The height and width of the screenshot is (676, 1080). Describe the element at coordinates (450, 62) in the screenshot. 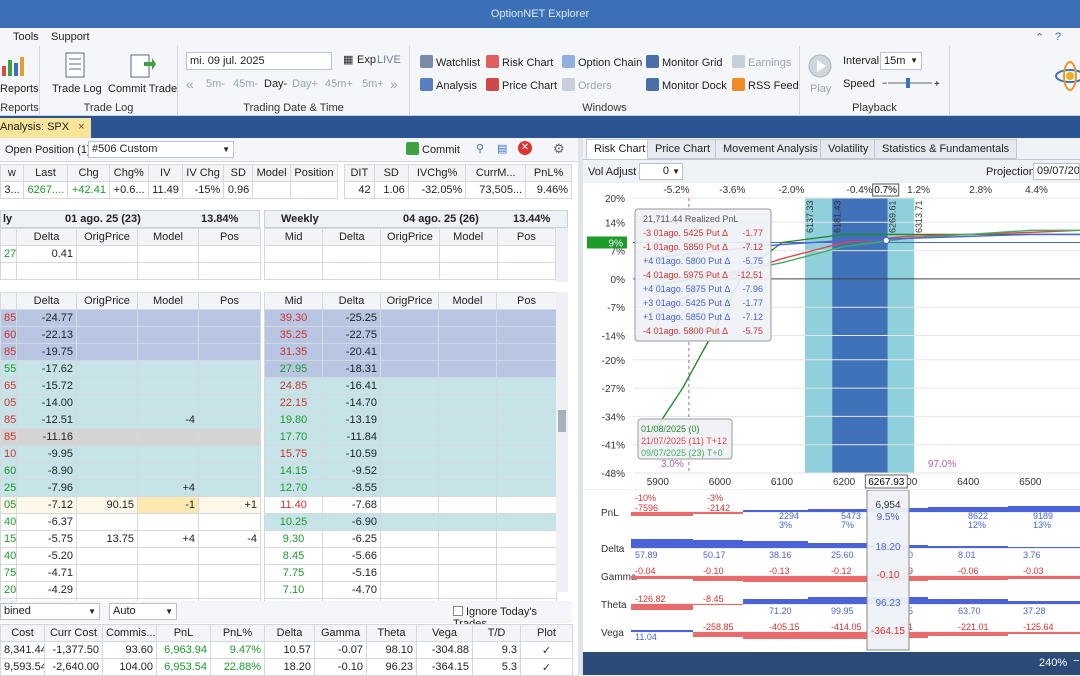

I see `watchlist-button: Watchlist` at that location.